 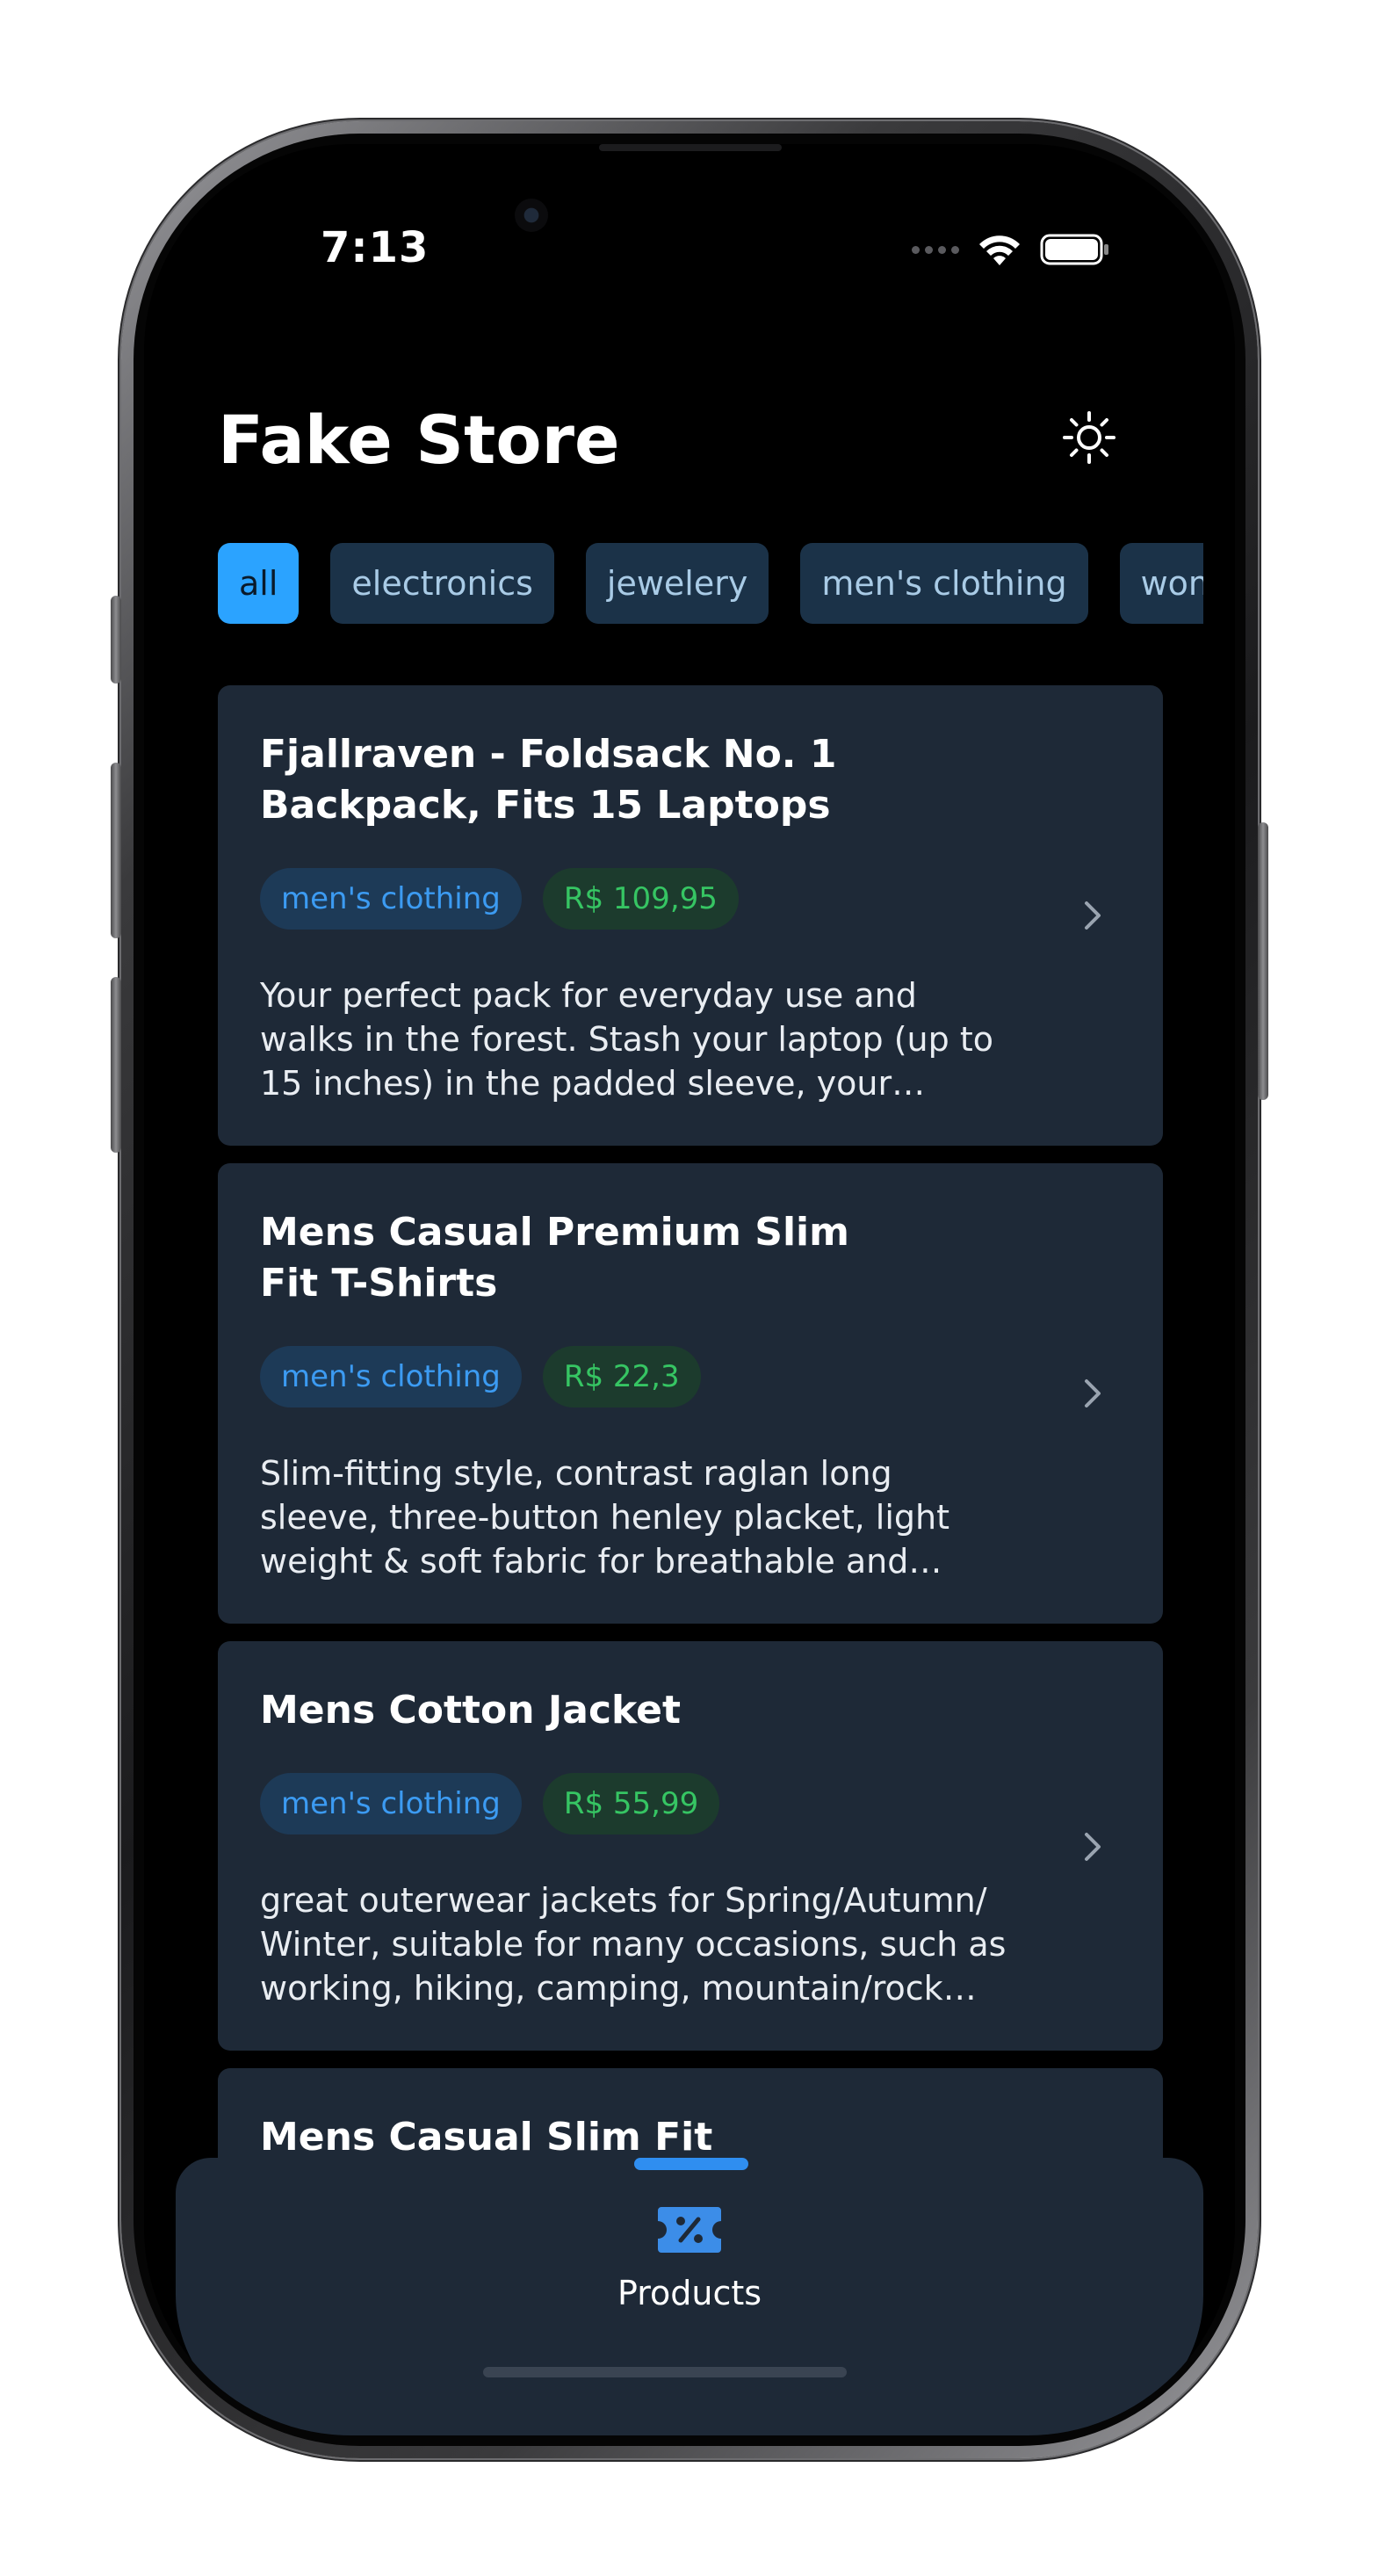 I want to click on product-tags: men's clothing R$ 22,3, so click(x=481, y=1376).